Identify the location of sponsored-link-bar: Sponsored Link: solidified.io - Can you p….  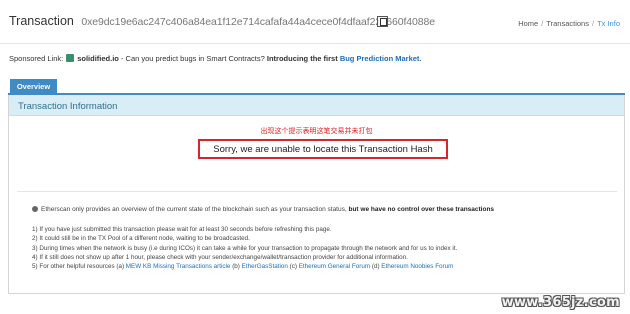
(215, 58).